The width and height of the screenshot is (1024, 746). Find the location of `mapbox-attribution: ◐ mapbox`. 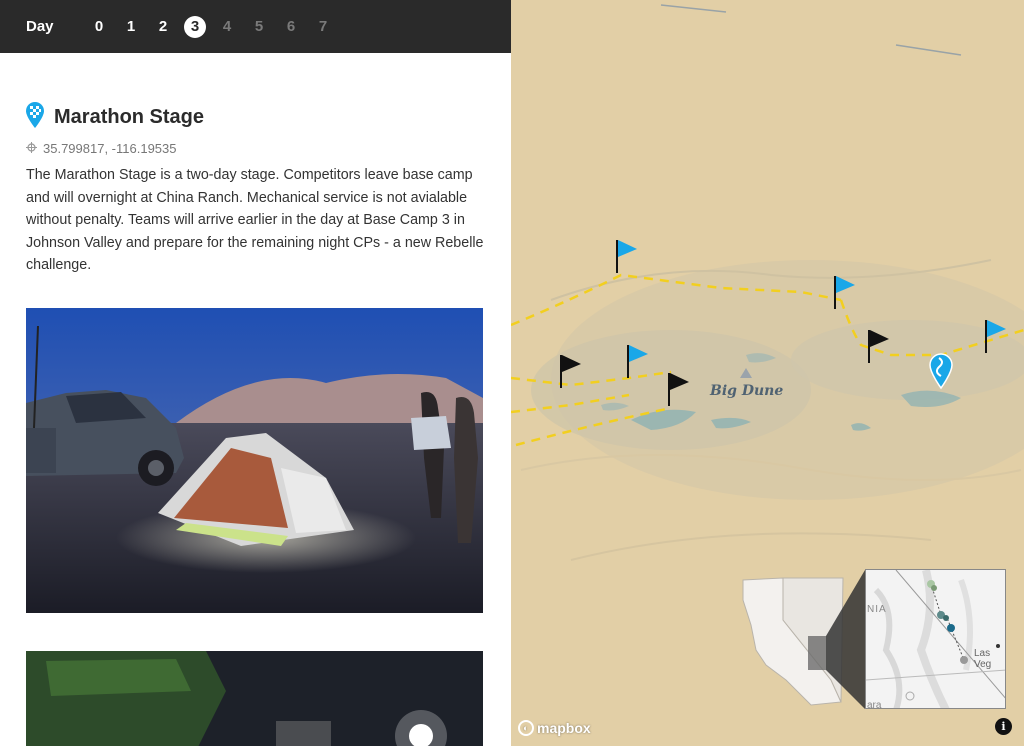

mapbox-attribution: ◐ mapbox is located at coordinates (554, 728).